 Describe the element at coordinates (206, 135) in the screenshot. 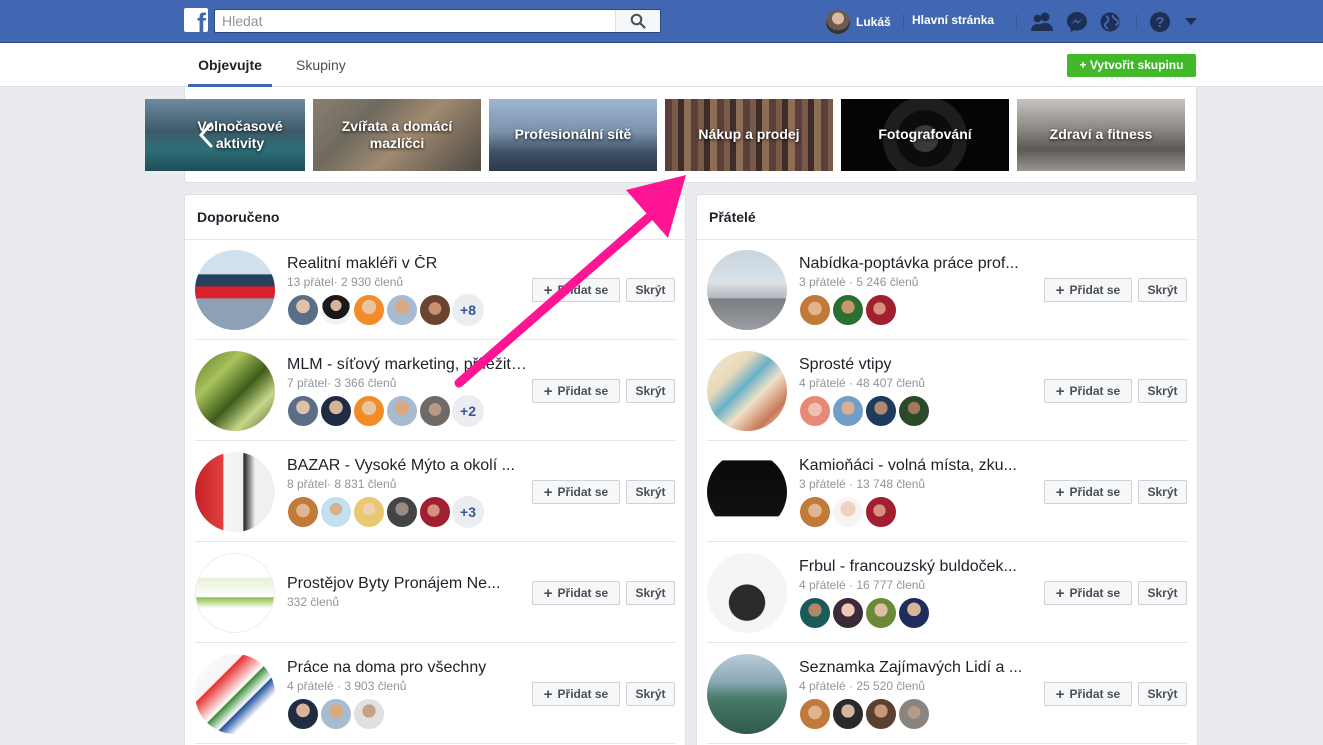

I see `carousel-prev-button` at that location.